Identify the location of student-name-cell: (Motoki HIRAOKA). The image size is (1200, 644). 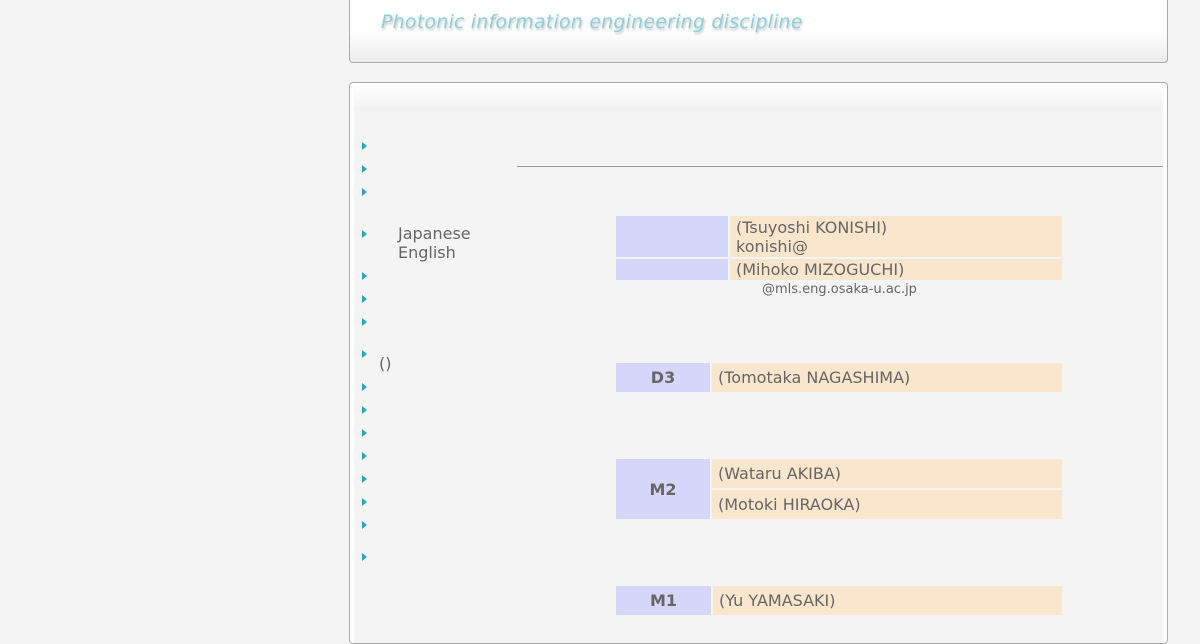
(887, 504).